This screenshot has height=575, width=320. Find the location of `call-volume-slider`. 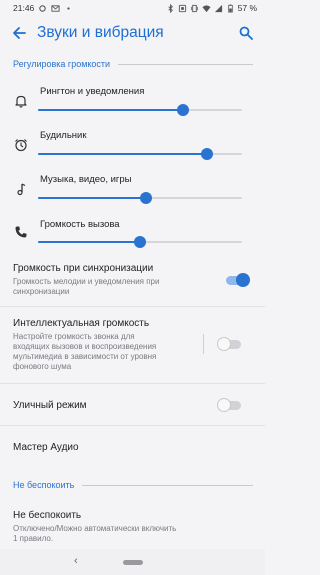

call-volume-slider is located at coordinates (140, 242).